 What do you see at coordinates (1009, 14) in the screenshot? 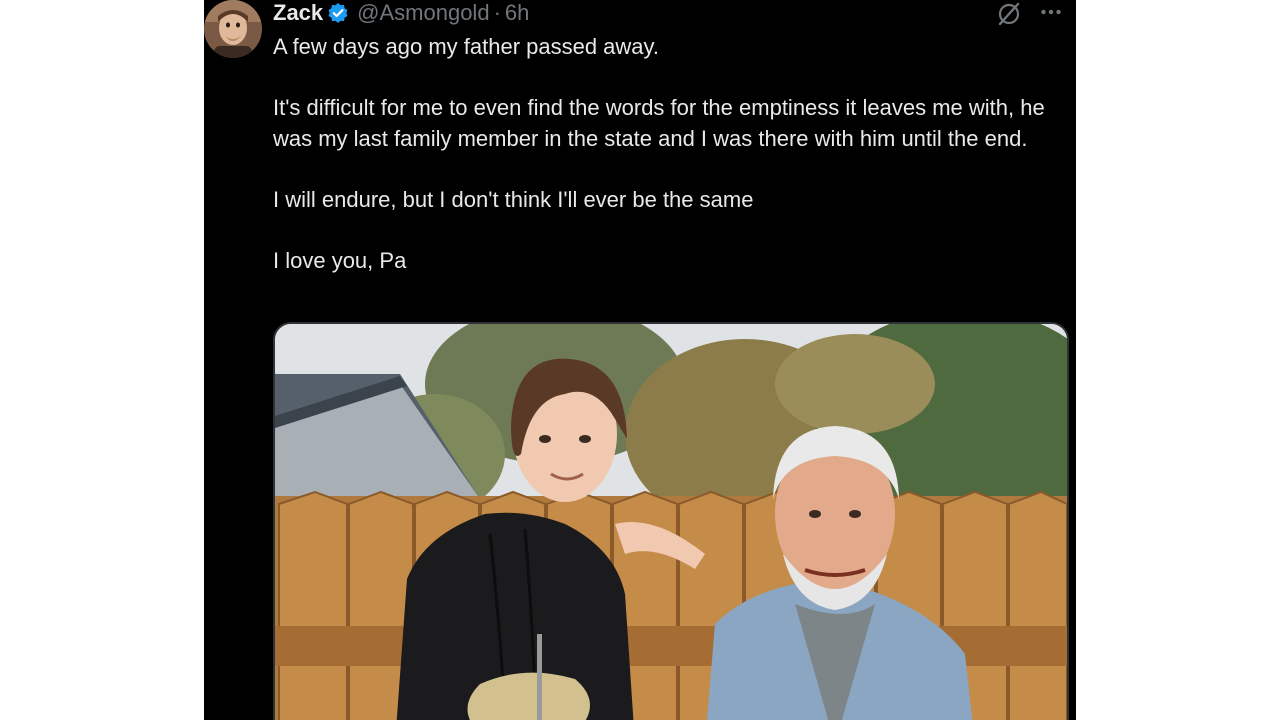
I see `grok-icon` at bounding box center [1009, 14].